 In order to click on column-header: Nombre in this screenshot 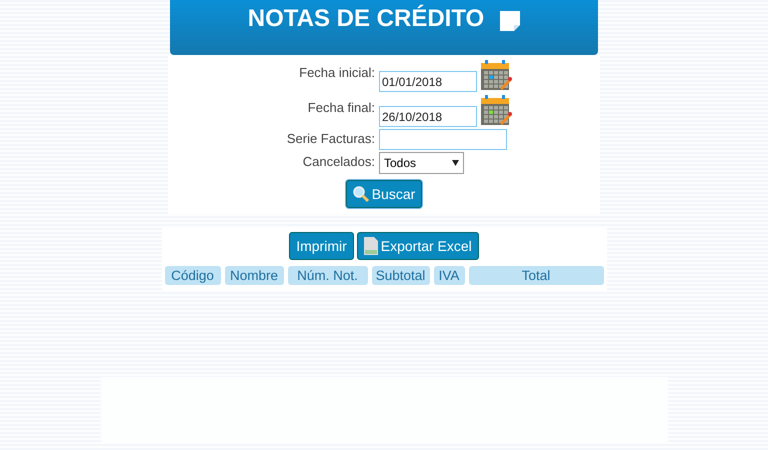, I will do `click(254, 275)`.